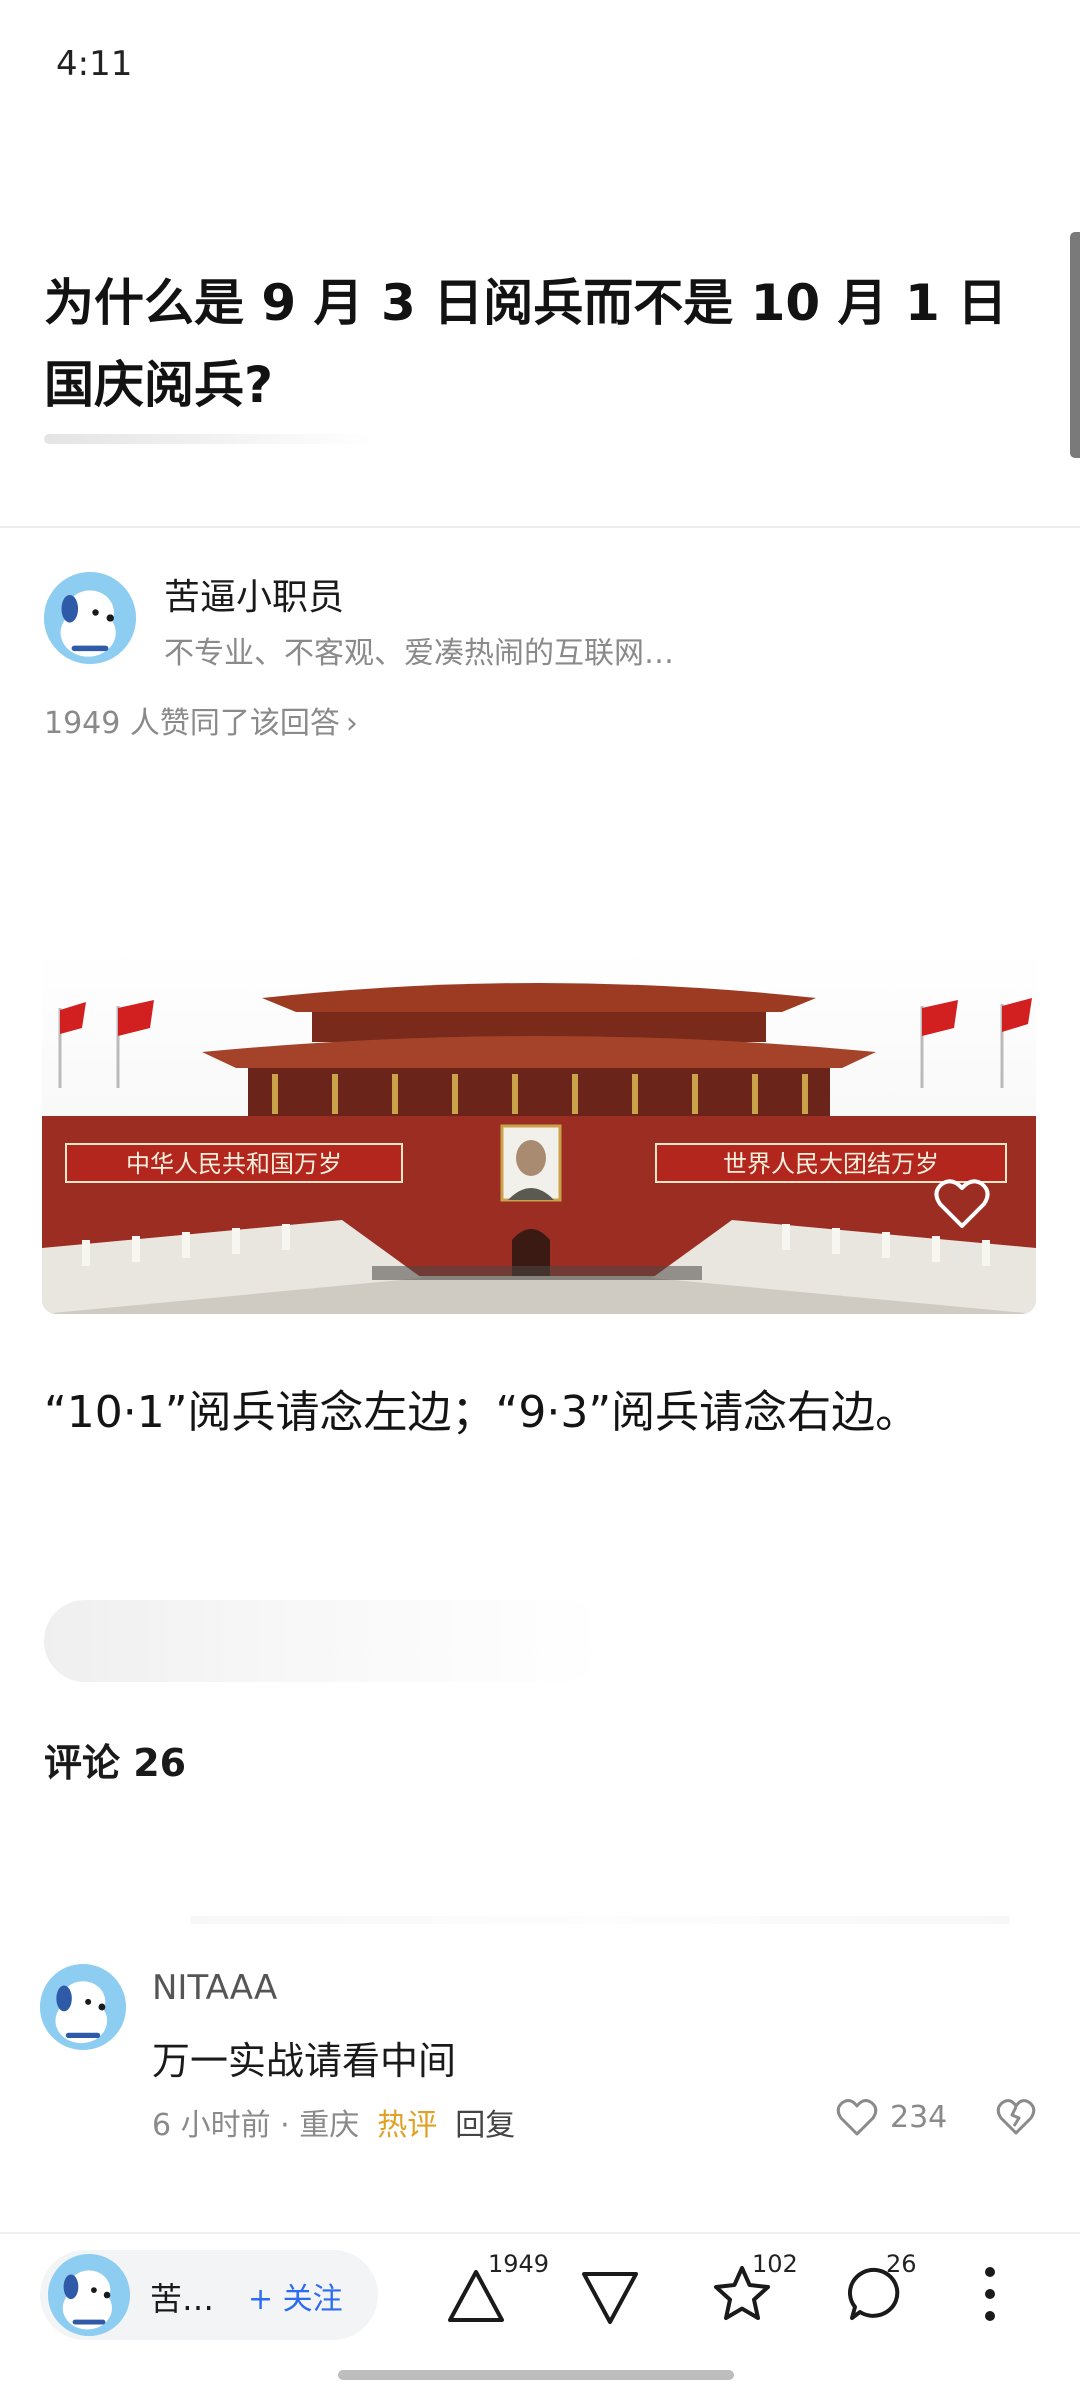 Image resolution: width=1080 pixels, height=2402 pixels. What do you see at coordinates (407, 2125) in the screenshot?
I see `hot-comment-badge: 热评` at bounding box center [407, 2125].